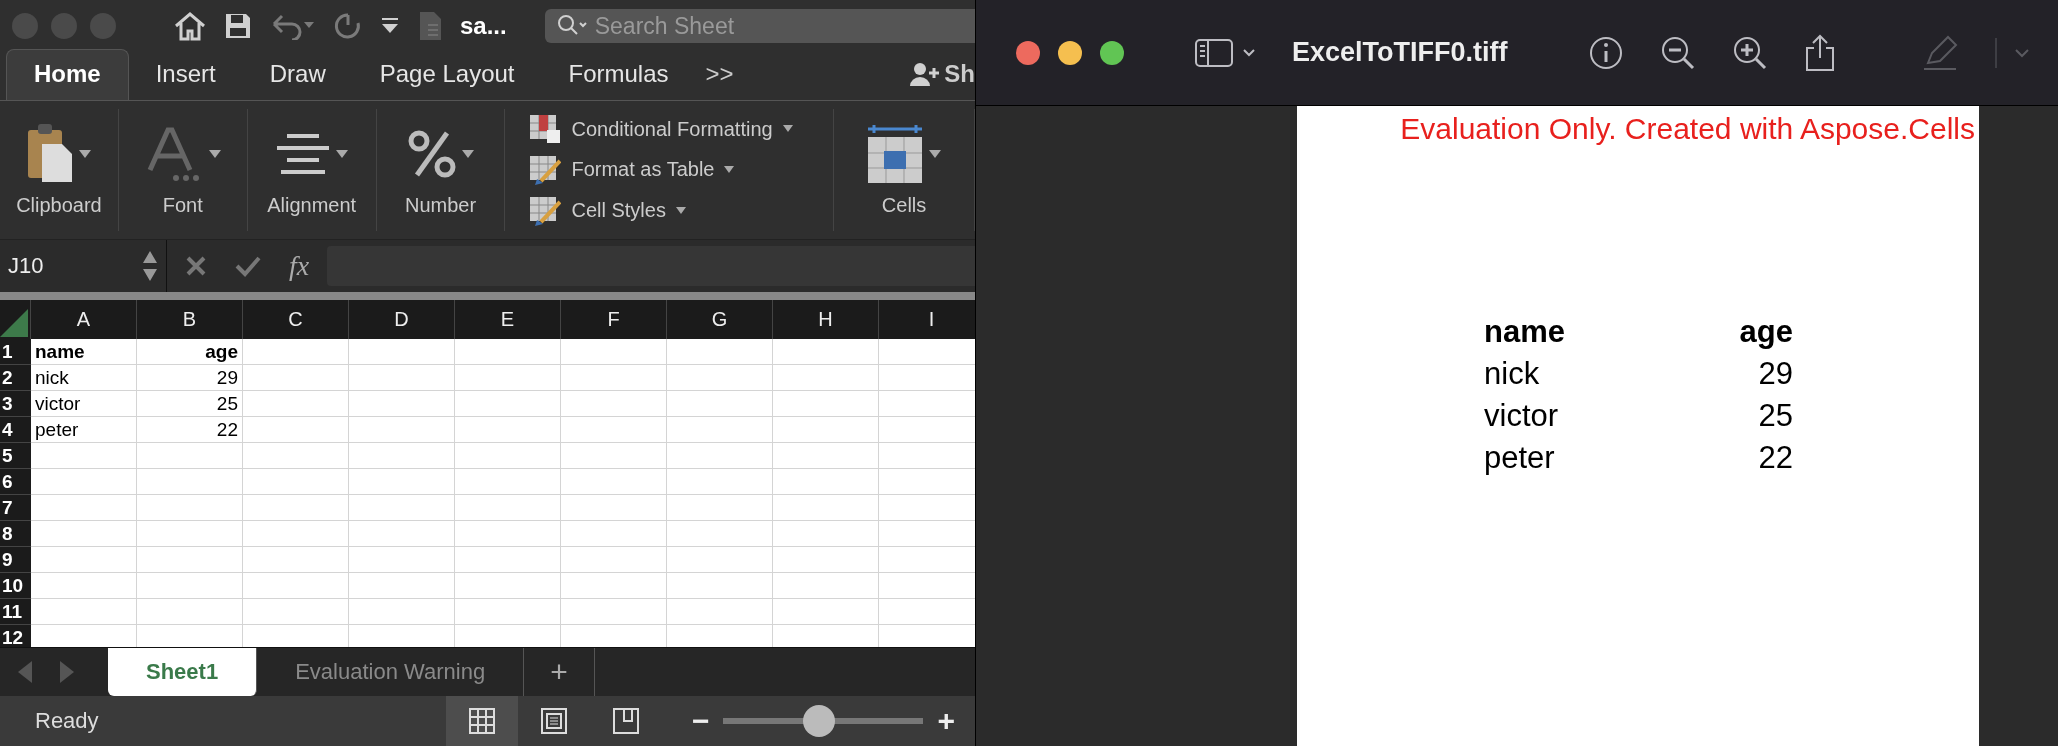 This screenshot has width=2058, height=746. I want to click on customize-icon, so click(390, 26).